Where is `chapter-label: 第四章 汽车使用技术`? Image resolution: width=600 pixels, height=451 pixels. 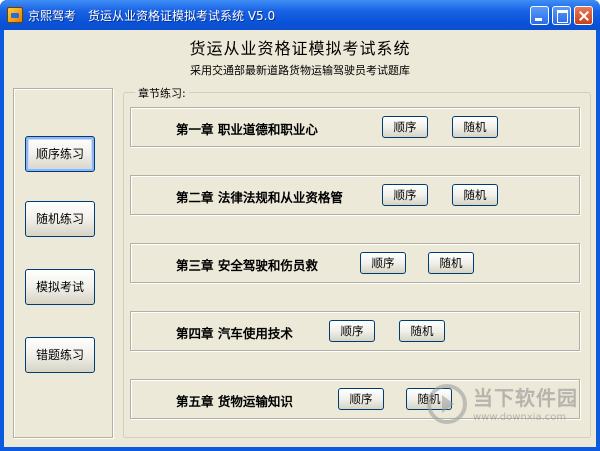
chapter-label: 第四章 汽车使用技术 is located at coordinates (234, 333).